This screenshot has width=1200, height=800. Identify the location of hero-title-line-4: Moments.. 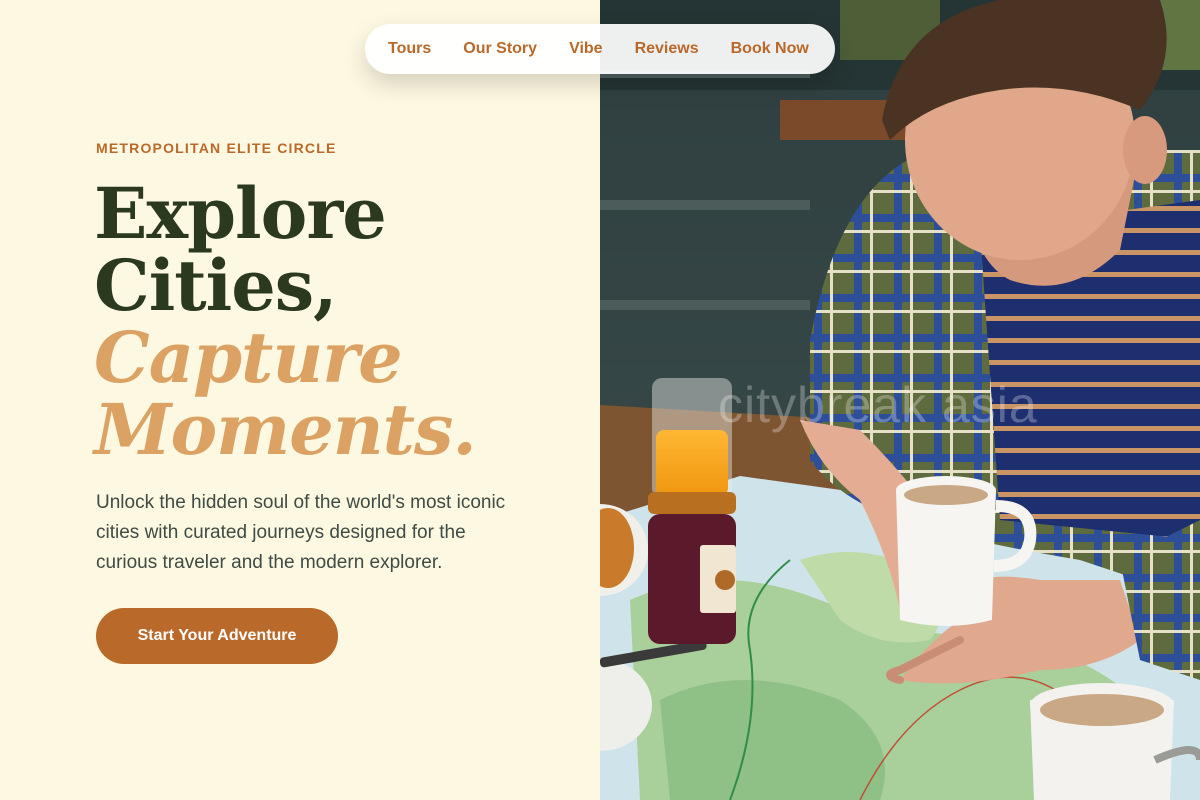
(285, 429).